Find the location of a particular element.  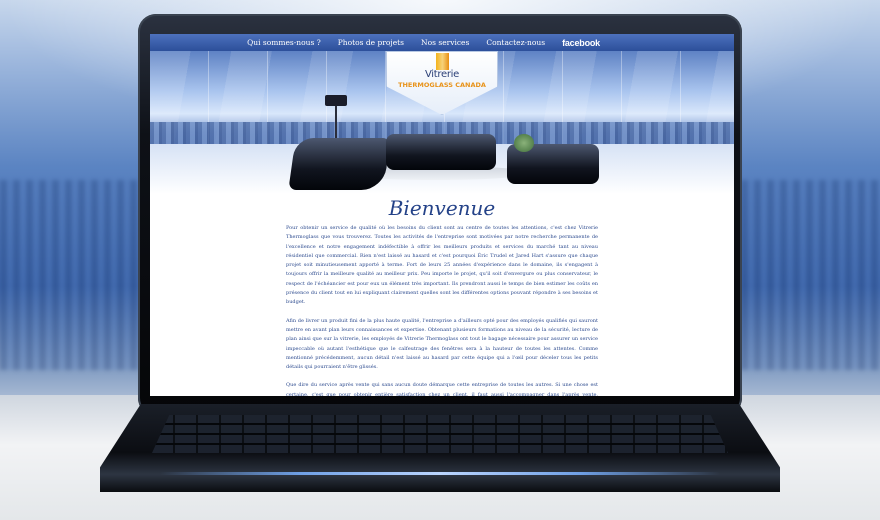

facebook-link: facebook is located at coordinates (581, 43).